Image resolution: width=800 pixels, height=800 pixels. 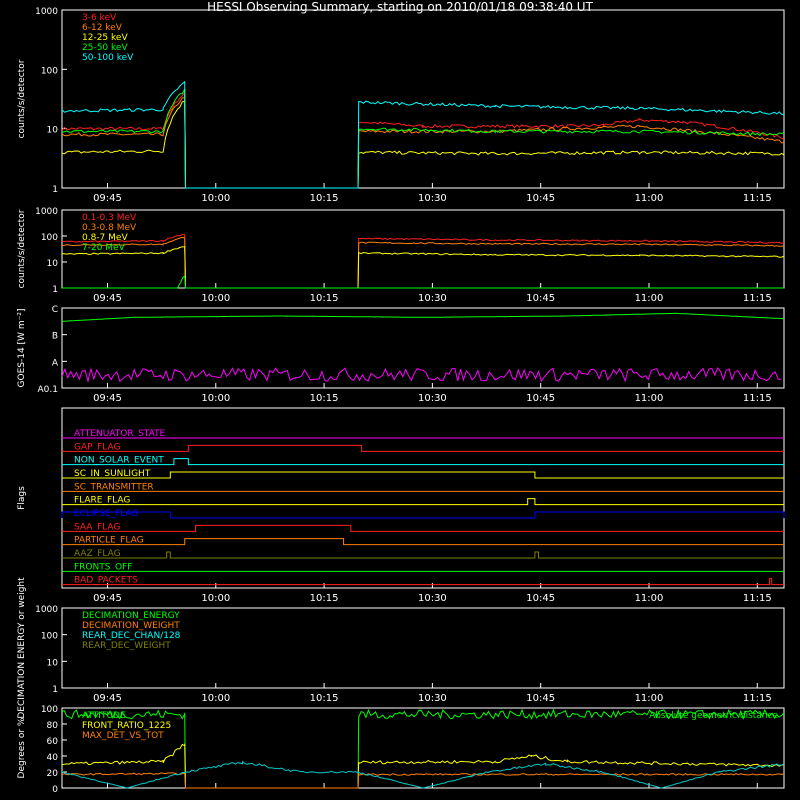 I want to click on legend-entry: 3-6 keV, so click(x=99, y=18).